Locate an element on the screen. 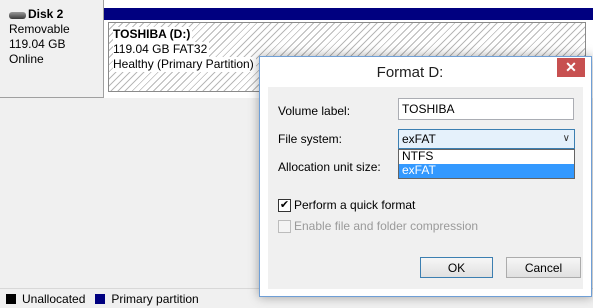 The height and width of the screenshot is (308, 593). disk-info-panel: Disk 2 Removable 119.04 GB Online is located at coordinates (52, 49).